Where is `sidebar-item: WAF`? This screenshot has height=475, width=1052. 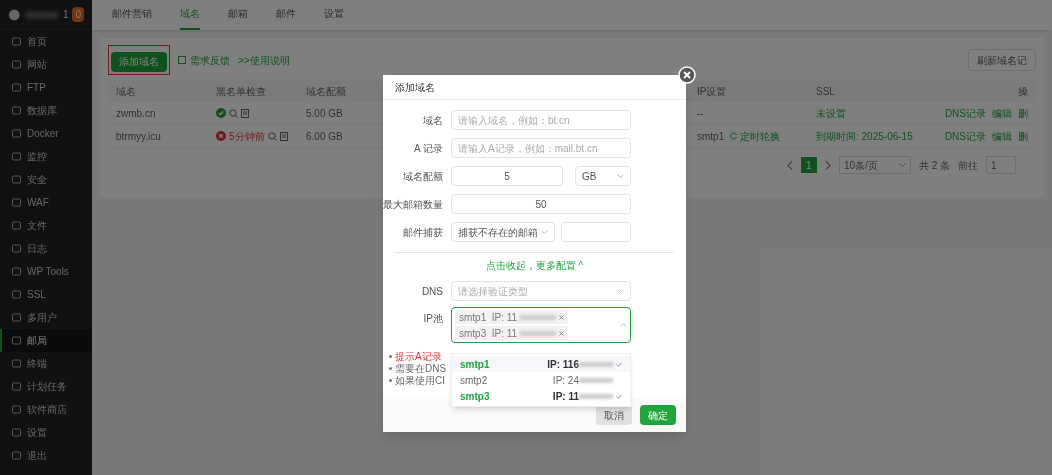 sidebar-item: WAF is located at coordinates (46, 202).